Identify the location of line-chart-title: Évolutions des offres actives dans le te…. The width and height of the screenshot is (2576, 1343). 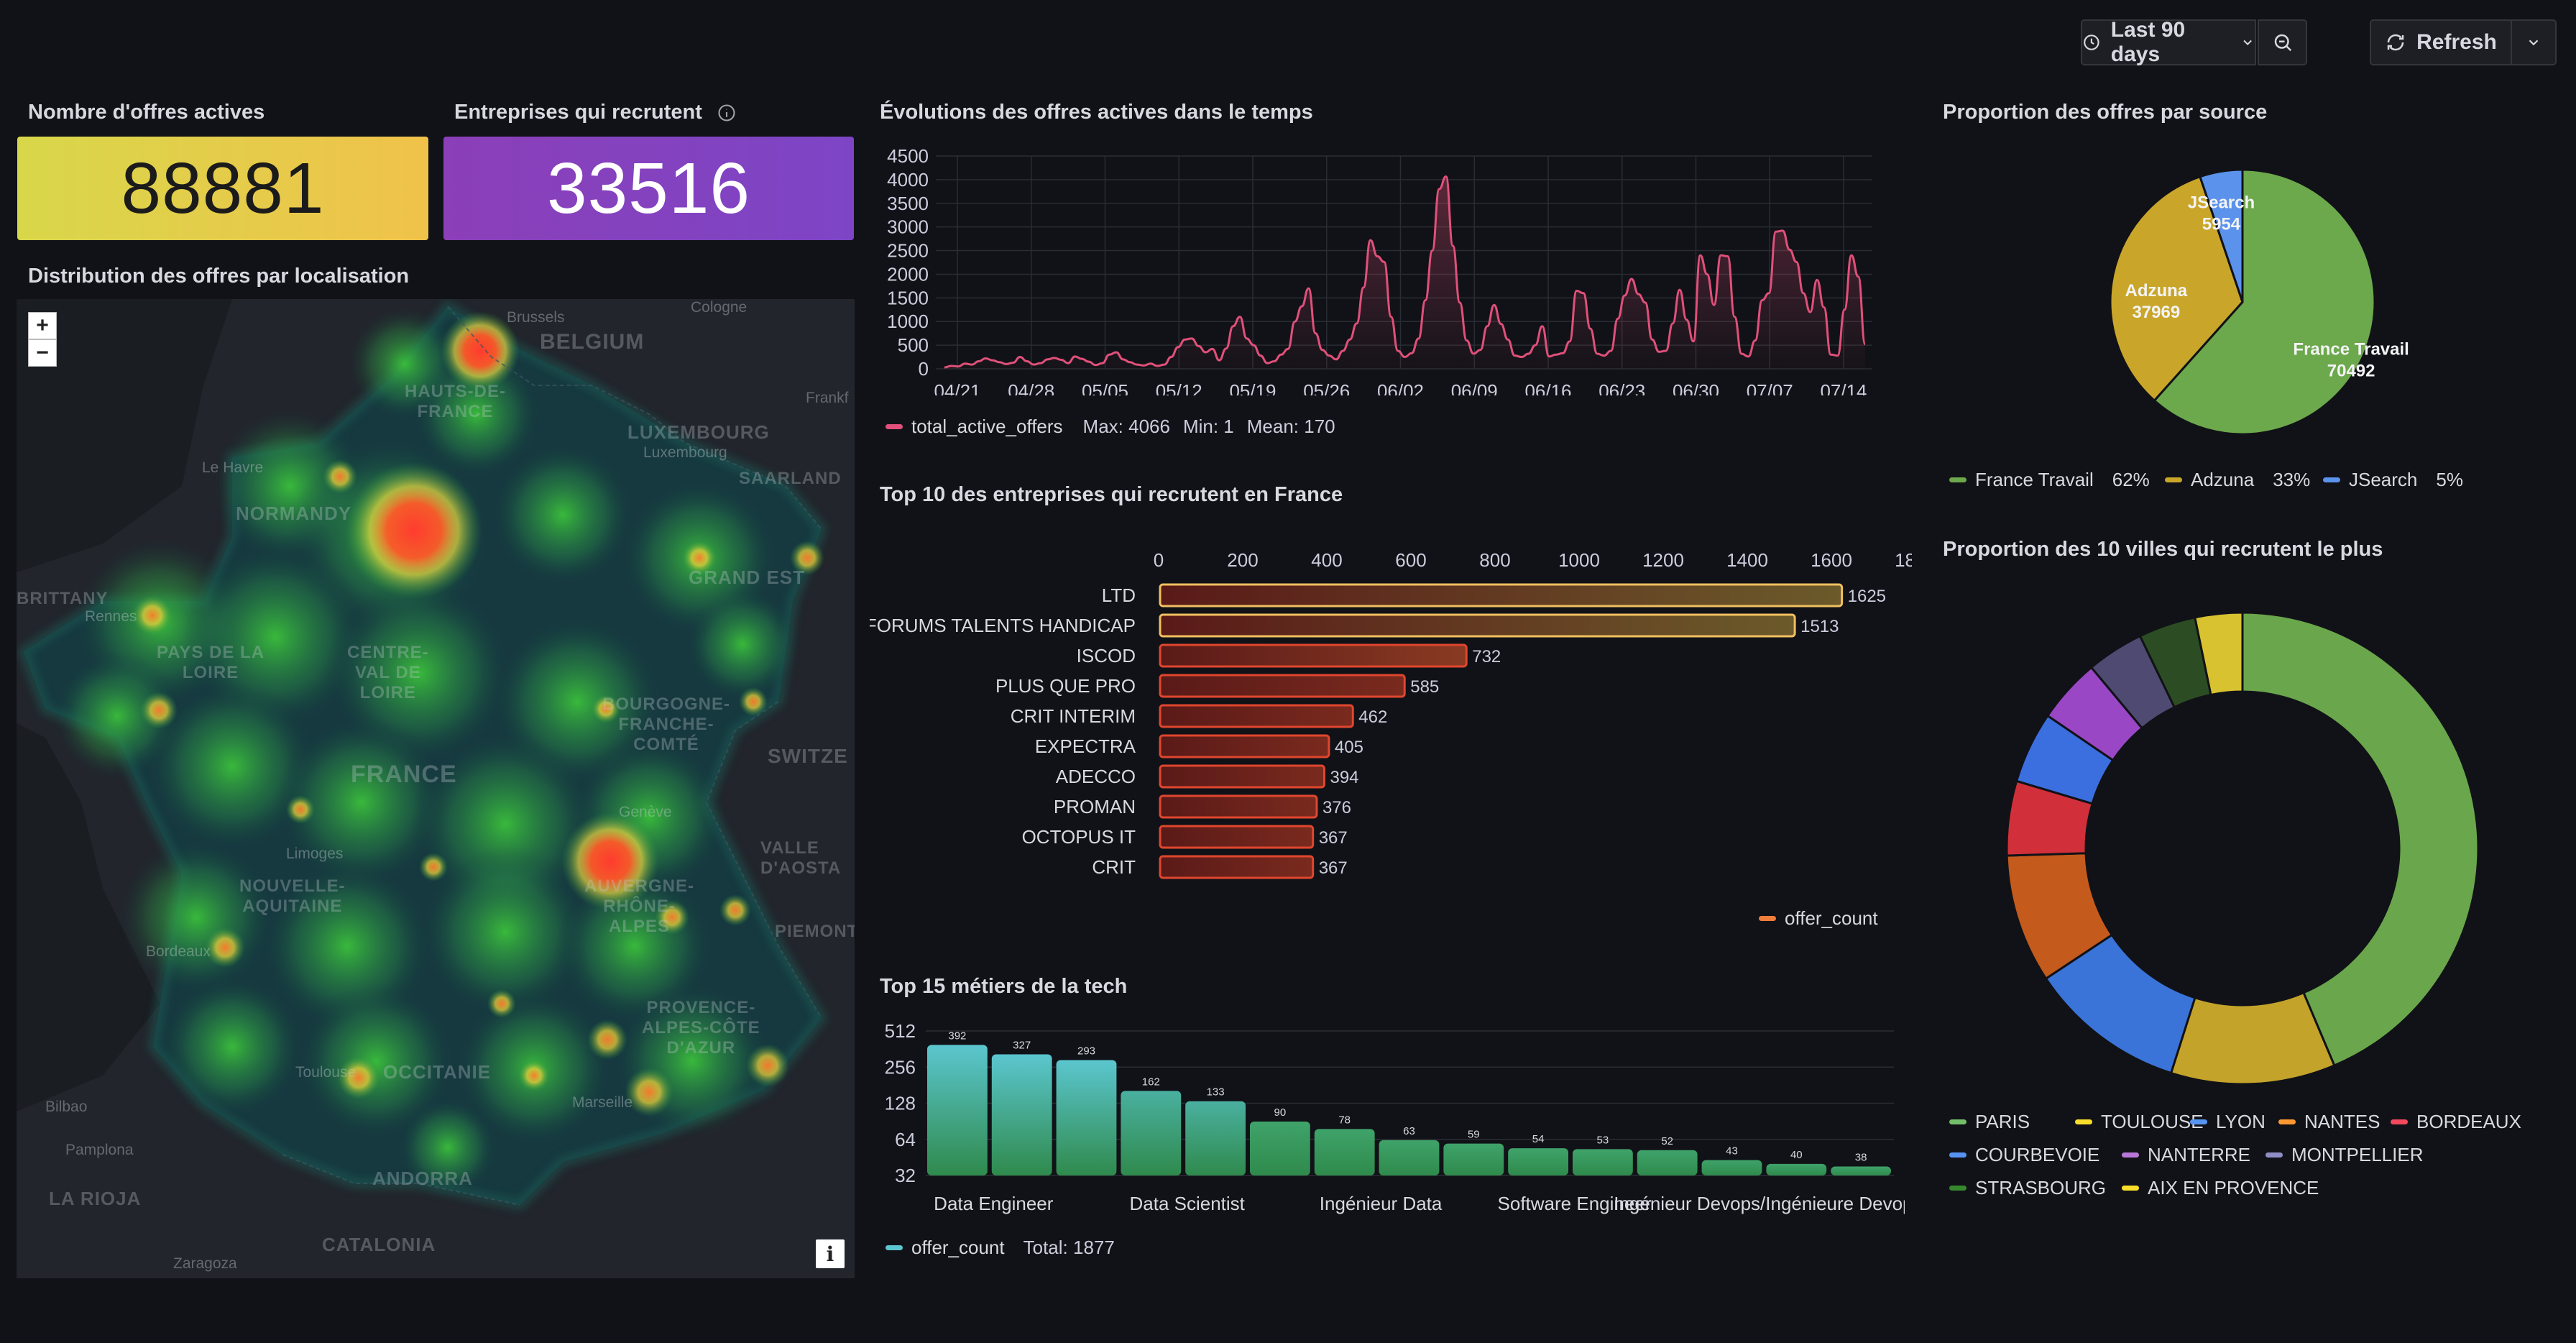
(1096, 112).